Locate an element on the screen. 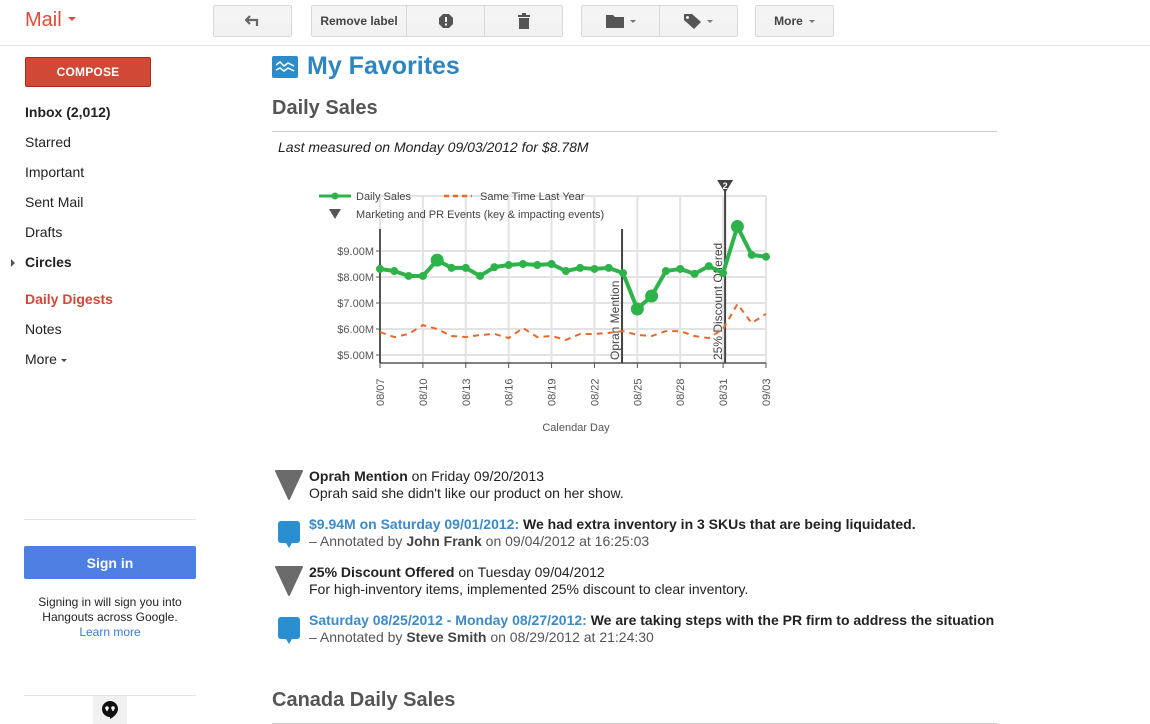 This screenshot has width=1150, height=724. annotation-link: $9.94M on Saturday 09/01/2012: is located at coordinates (414, 524).